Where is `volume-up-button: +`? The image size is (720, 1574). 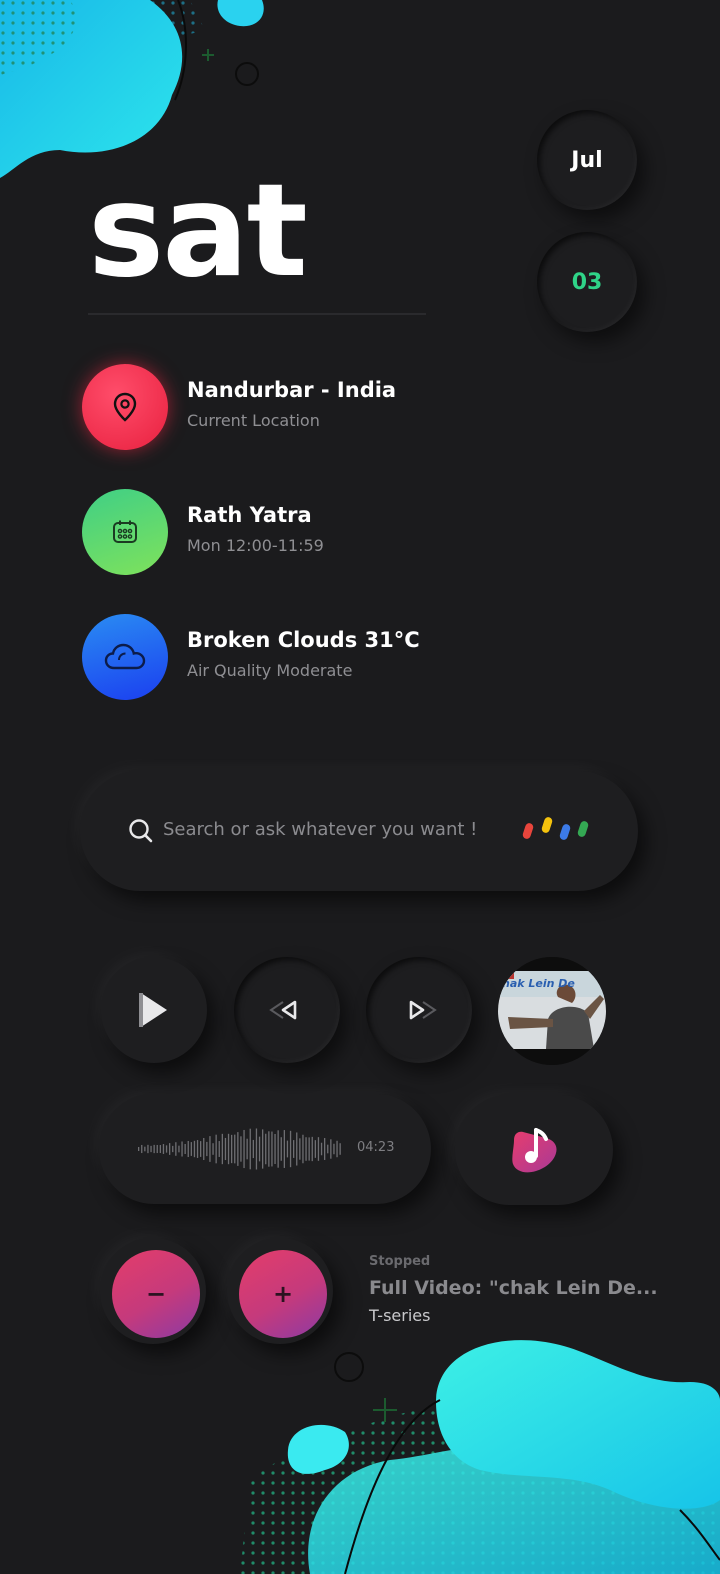 volume-up-button: + is located at coordinates (280, 1291).